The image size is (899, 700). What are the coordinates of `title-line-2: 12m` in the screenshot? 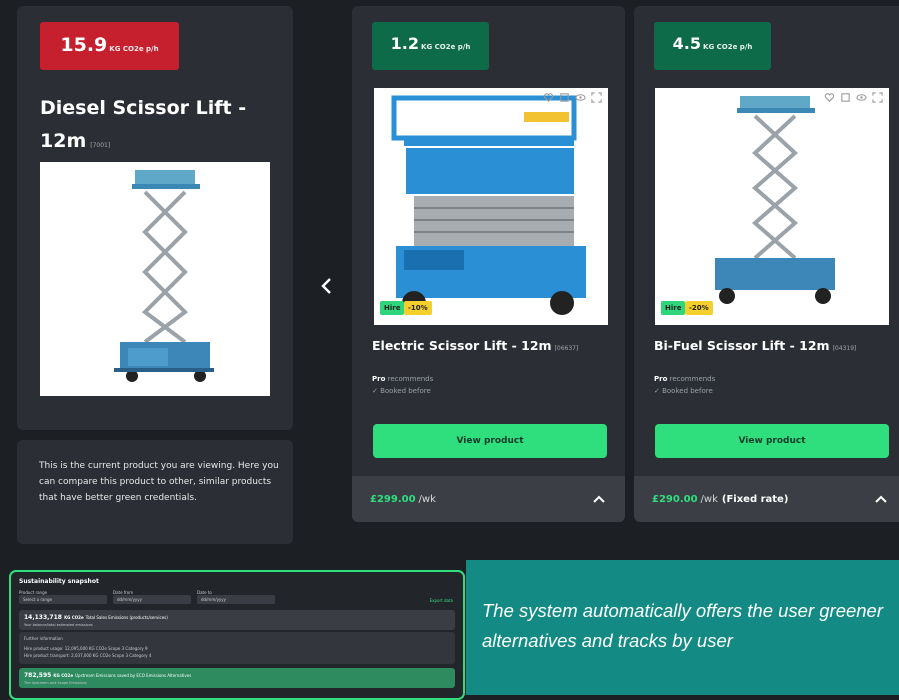 It's located at (63, 141).